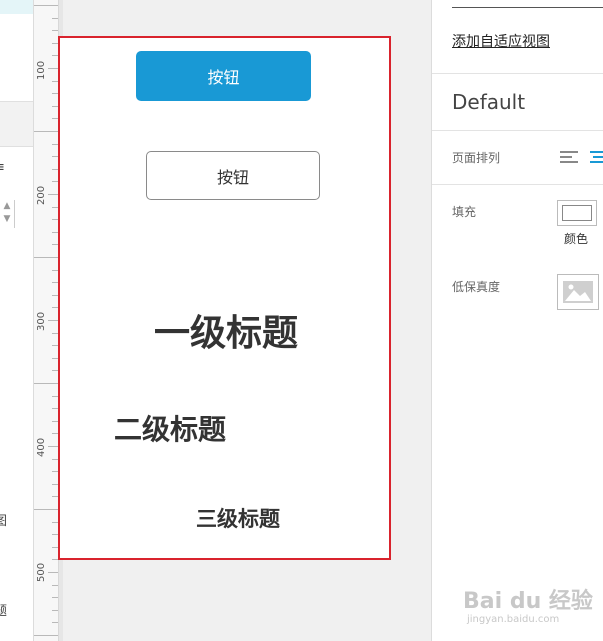 Image resolution: width=603 pixels, height=641 pixels. What do you see at coordinates (41, 321) in the screenshot?
I see `ruler-label: 300` at bounding box center [41, 321].